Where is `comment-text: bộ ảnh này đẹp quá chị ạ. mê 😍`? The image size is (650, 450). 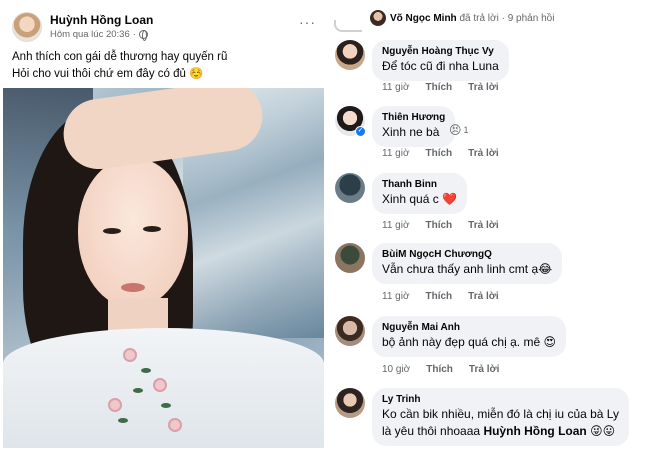
comment-text: bộ ảnh này đẹp quá chị ạ. mê 😍 is located at coordinates (469, 342).